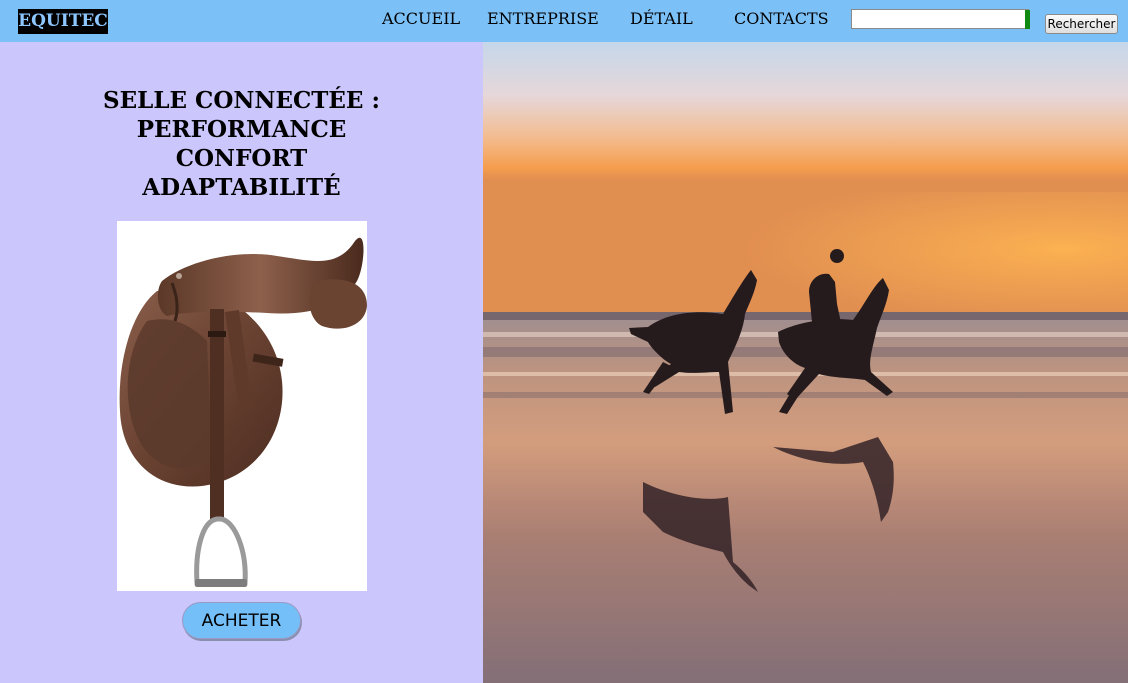 Image resolution: width=1128 pixels, height=683 pixels. What do you see at coordinates (241, 158) in the screenshot?
I see `headline-line: CONFORT` at bounding box center [241, 158].